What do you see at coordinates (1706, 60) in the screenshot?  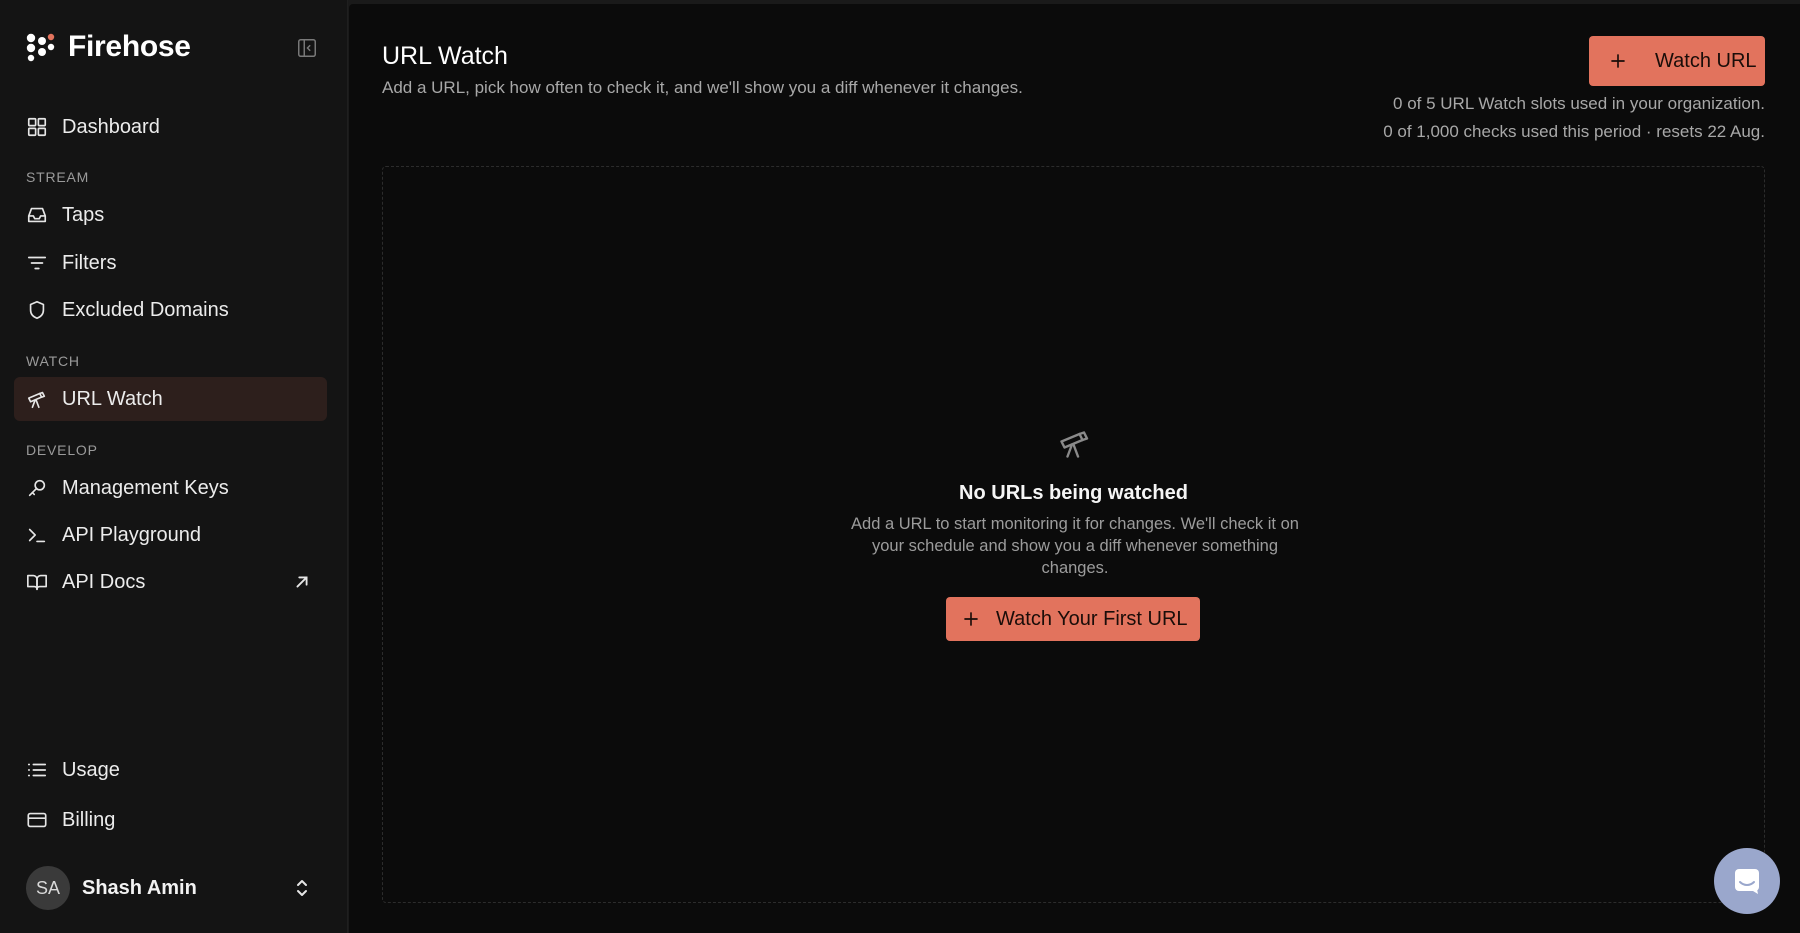 I see `watch-url-label: Watch URL` at bounding box center [1706, 60].